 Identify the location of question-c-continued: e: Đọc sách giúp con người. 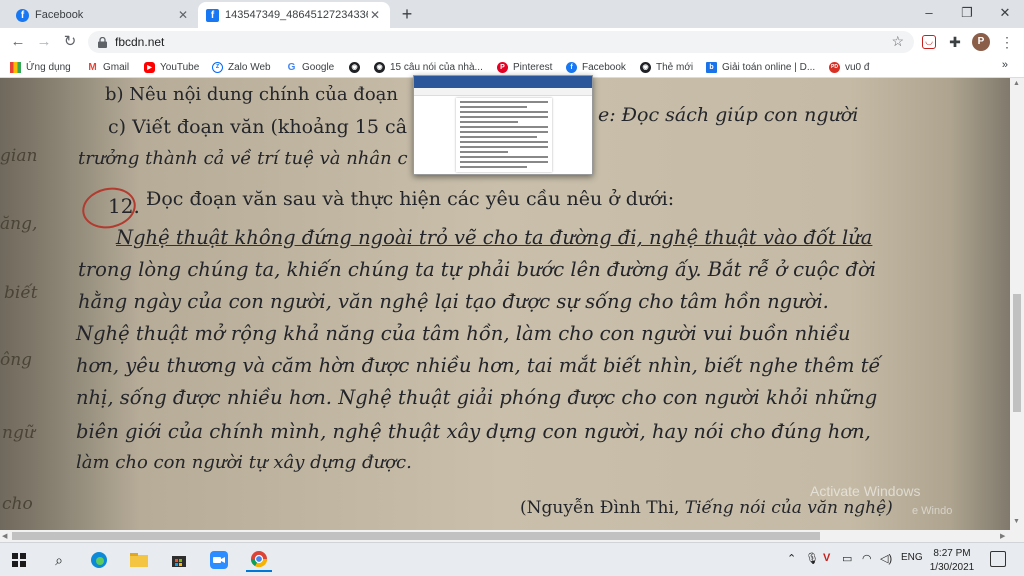
(728, 115).